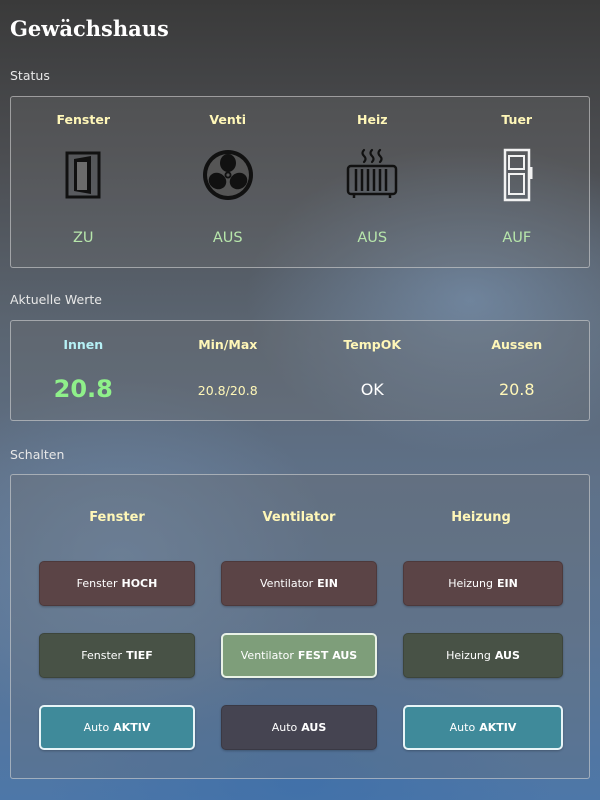  What do you see at coordinates (481, 517) in the screenshot?
I see `switch-column-heizung: Heizung` at bounding box center [481, 517].